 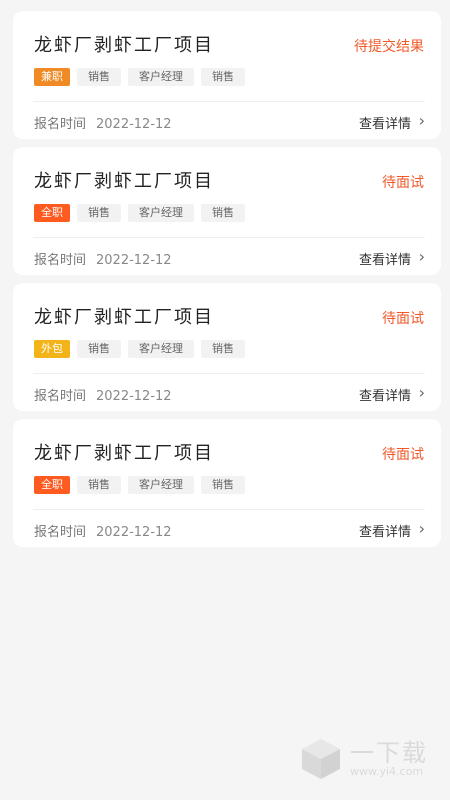 I want to click on watermark: 一下载 www.yi4.com, so click(x=363, y=759).